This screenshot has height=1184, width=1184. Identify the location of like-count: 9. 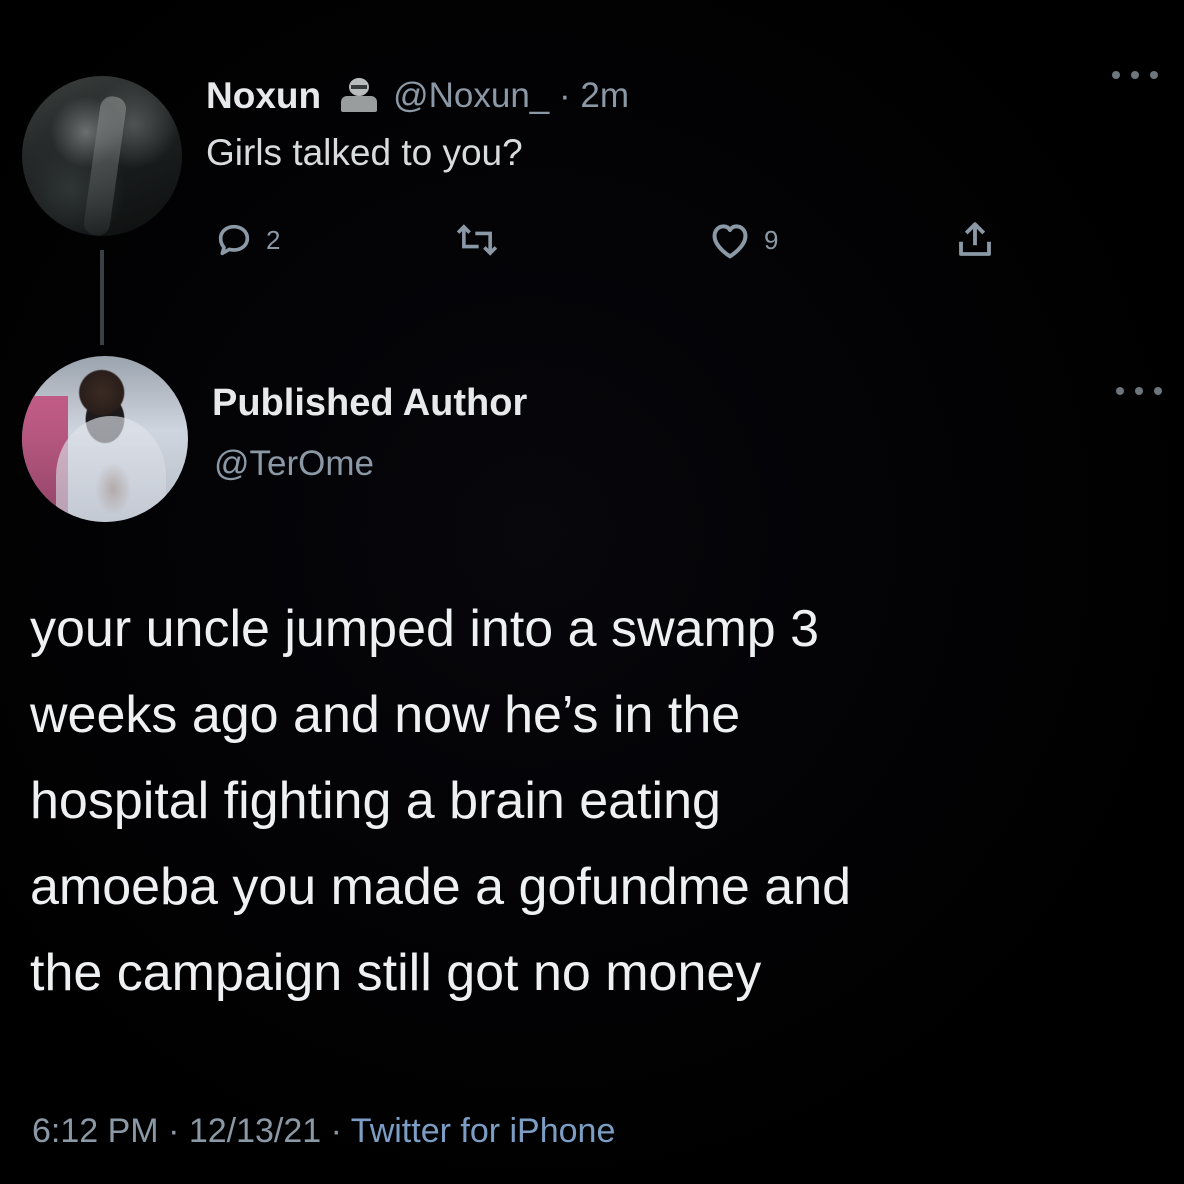
(771, 239).